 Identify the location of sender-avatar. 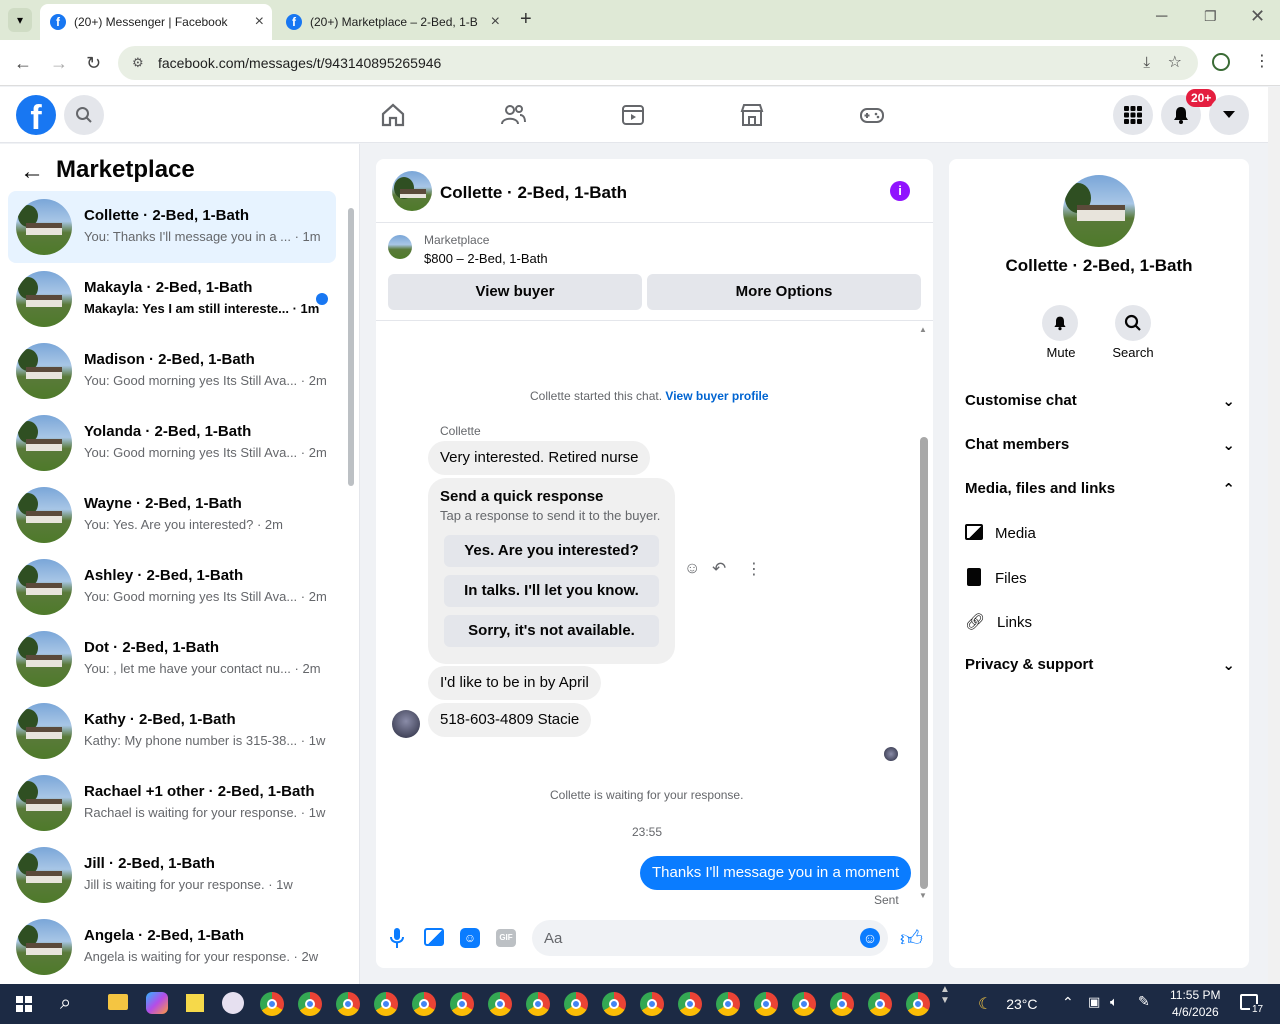
(406, 724).